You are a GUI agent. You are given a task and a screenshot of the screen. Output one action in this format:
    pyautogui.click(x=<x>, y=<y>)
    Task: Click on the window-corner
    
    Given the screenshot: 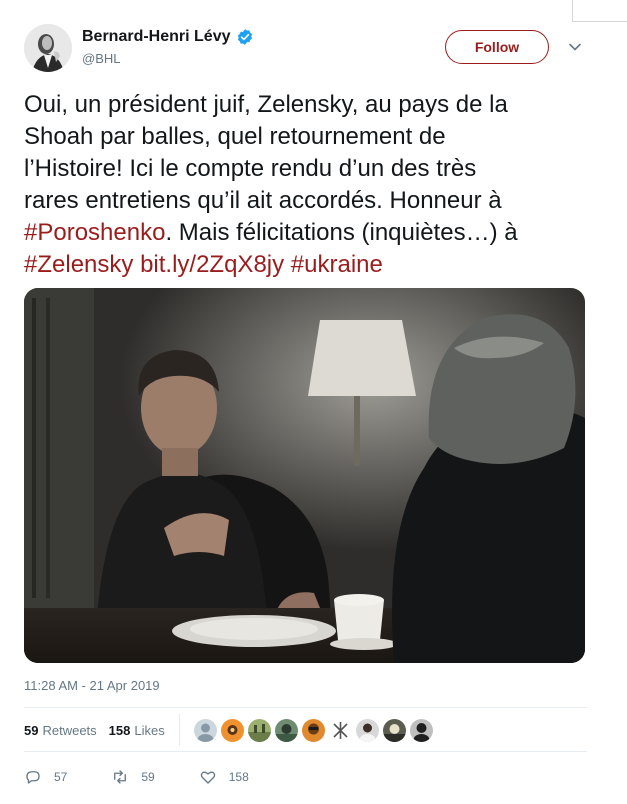 What is the action you would take?
    pyautogui.click(x=599, y=11)
    